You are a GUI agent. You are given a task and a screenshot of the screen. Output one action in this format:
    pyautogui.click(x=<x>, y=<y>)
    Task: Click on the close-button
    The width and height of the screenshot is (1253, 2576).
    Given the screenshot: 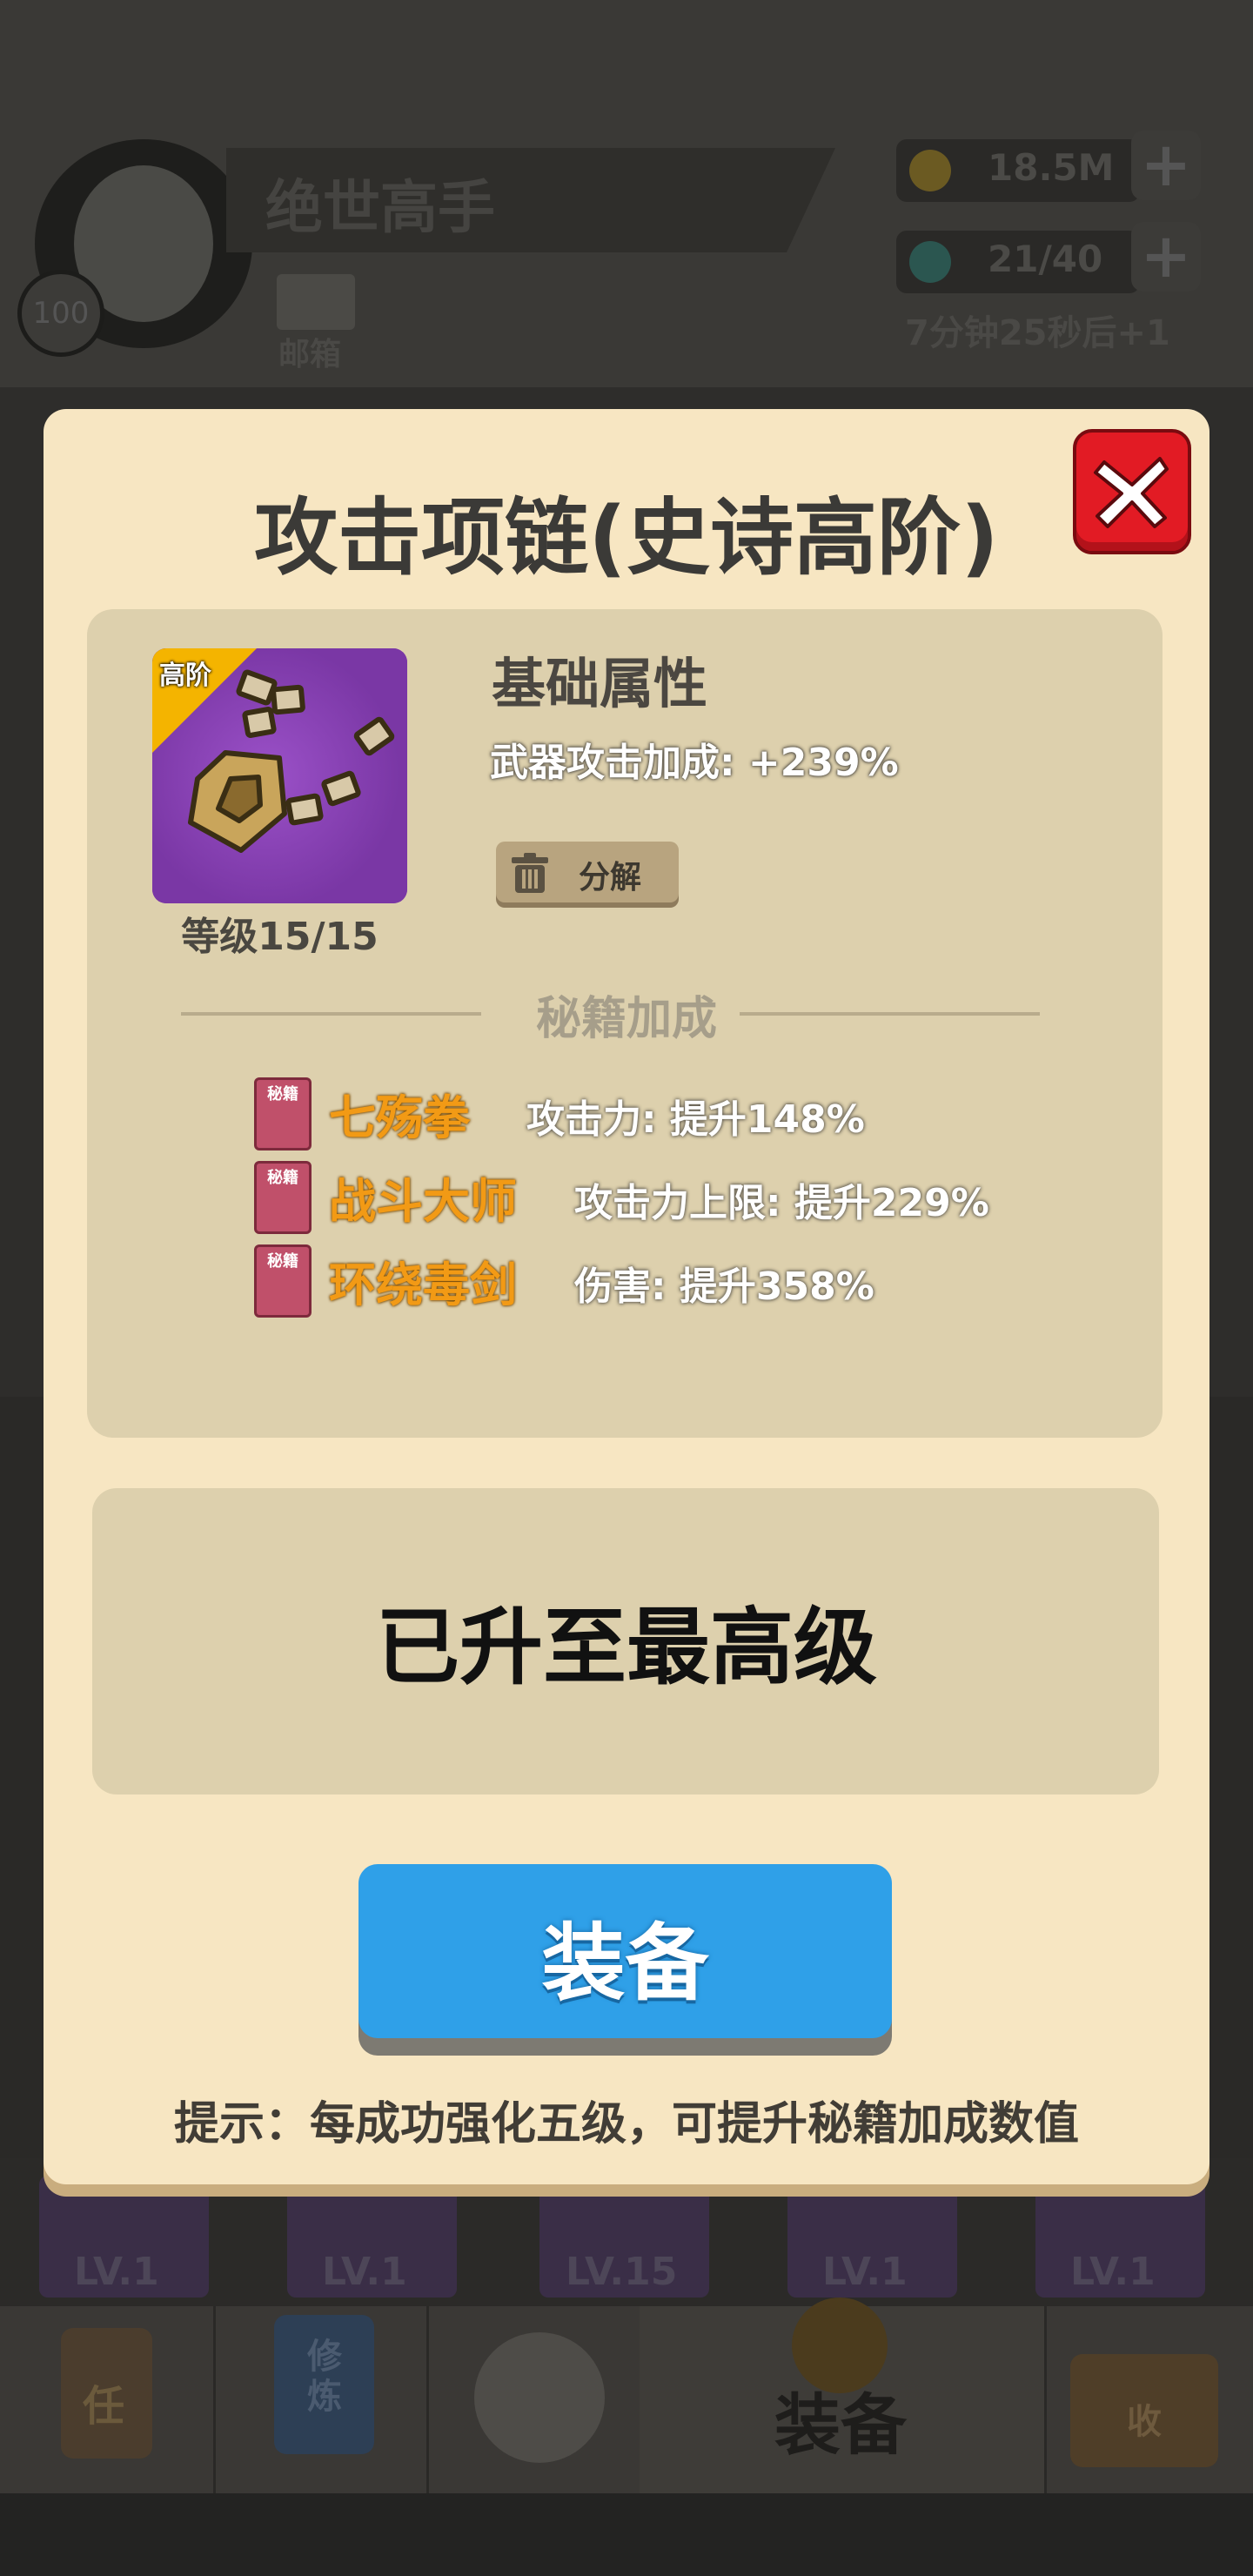 What is the action you would take?
    pyautogui.click(x=1132, y=492)
    